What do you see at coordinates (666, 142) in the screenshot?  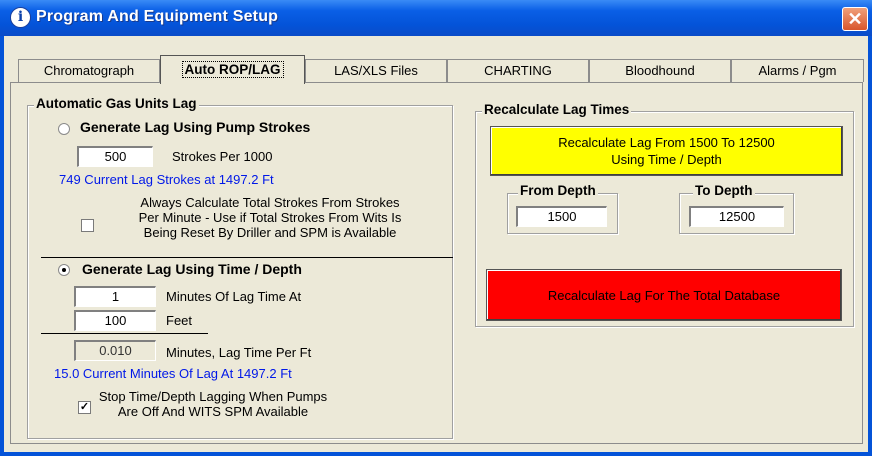 I see `button-line: Recalculate Lag From 1500 To 12500` at bounding box center [666, 142].